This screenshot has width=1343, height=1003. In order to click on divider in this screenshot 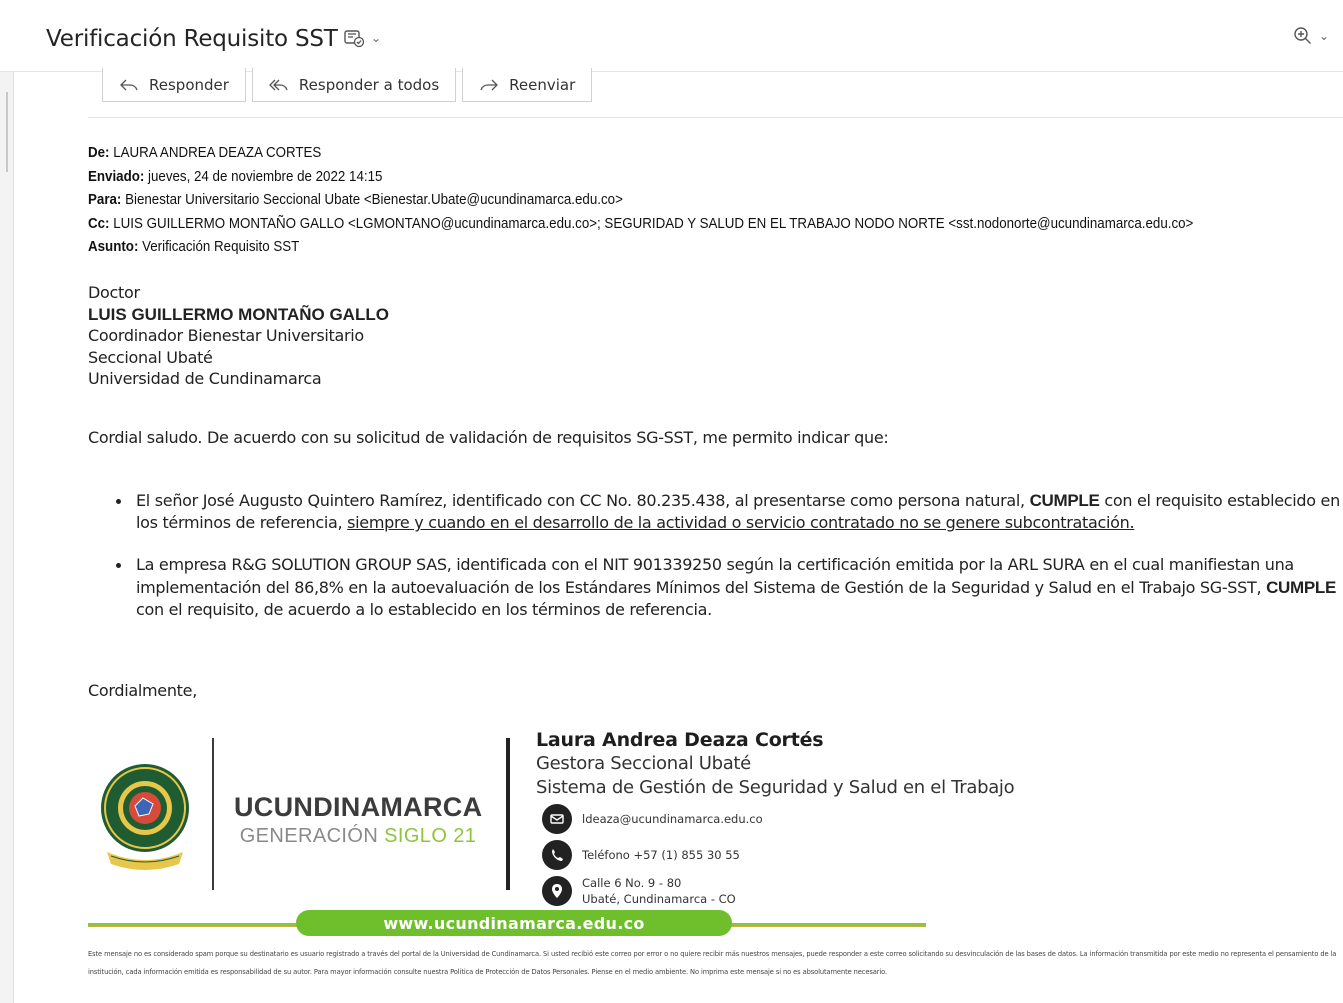, I will do `click(715, 117)`.